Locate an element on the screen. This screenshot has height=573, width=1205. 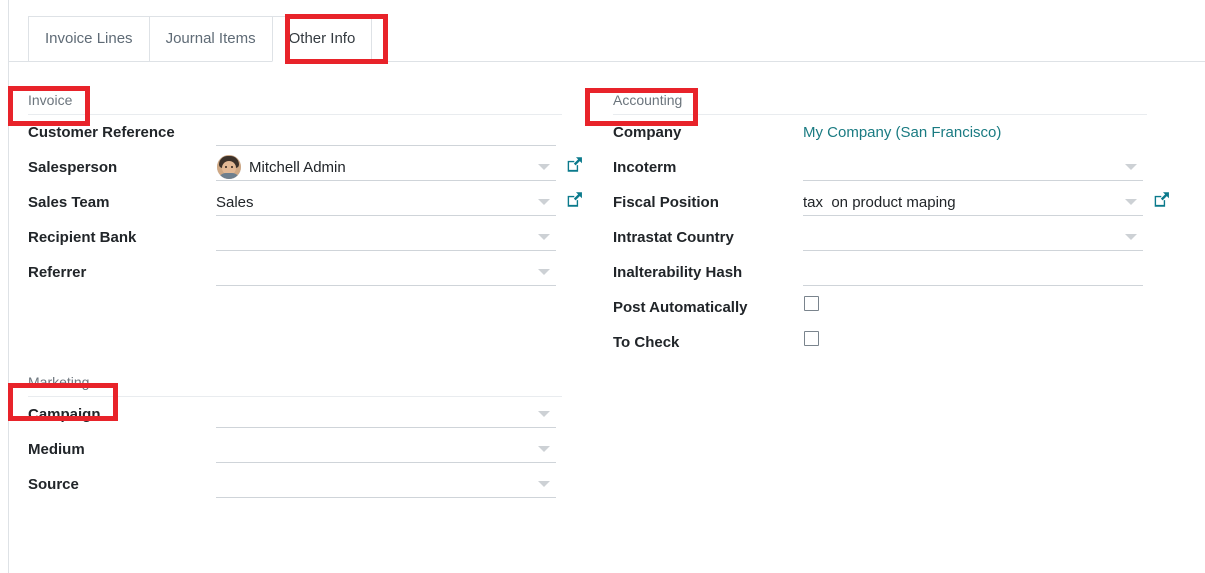
tab-strip: Invoice Lines Journal Items Other Info is located at coordinates (607, 31).